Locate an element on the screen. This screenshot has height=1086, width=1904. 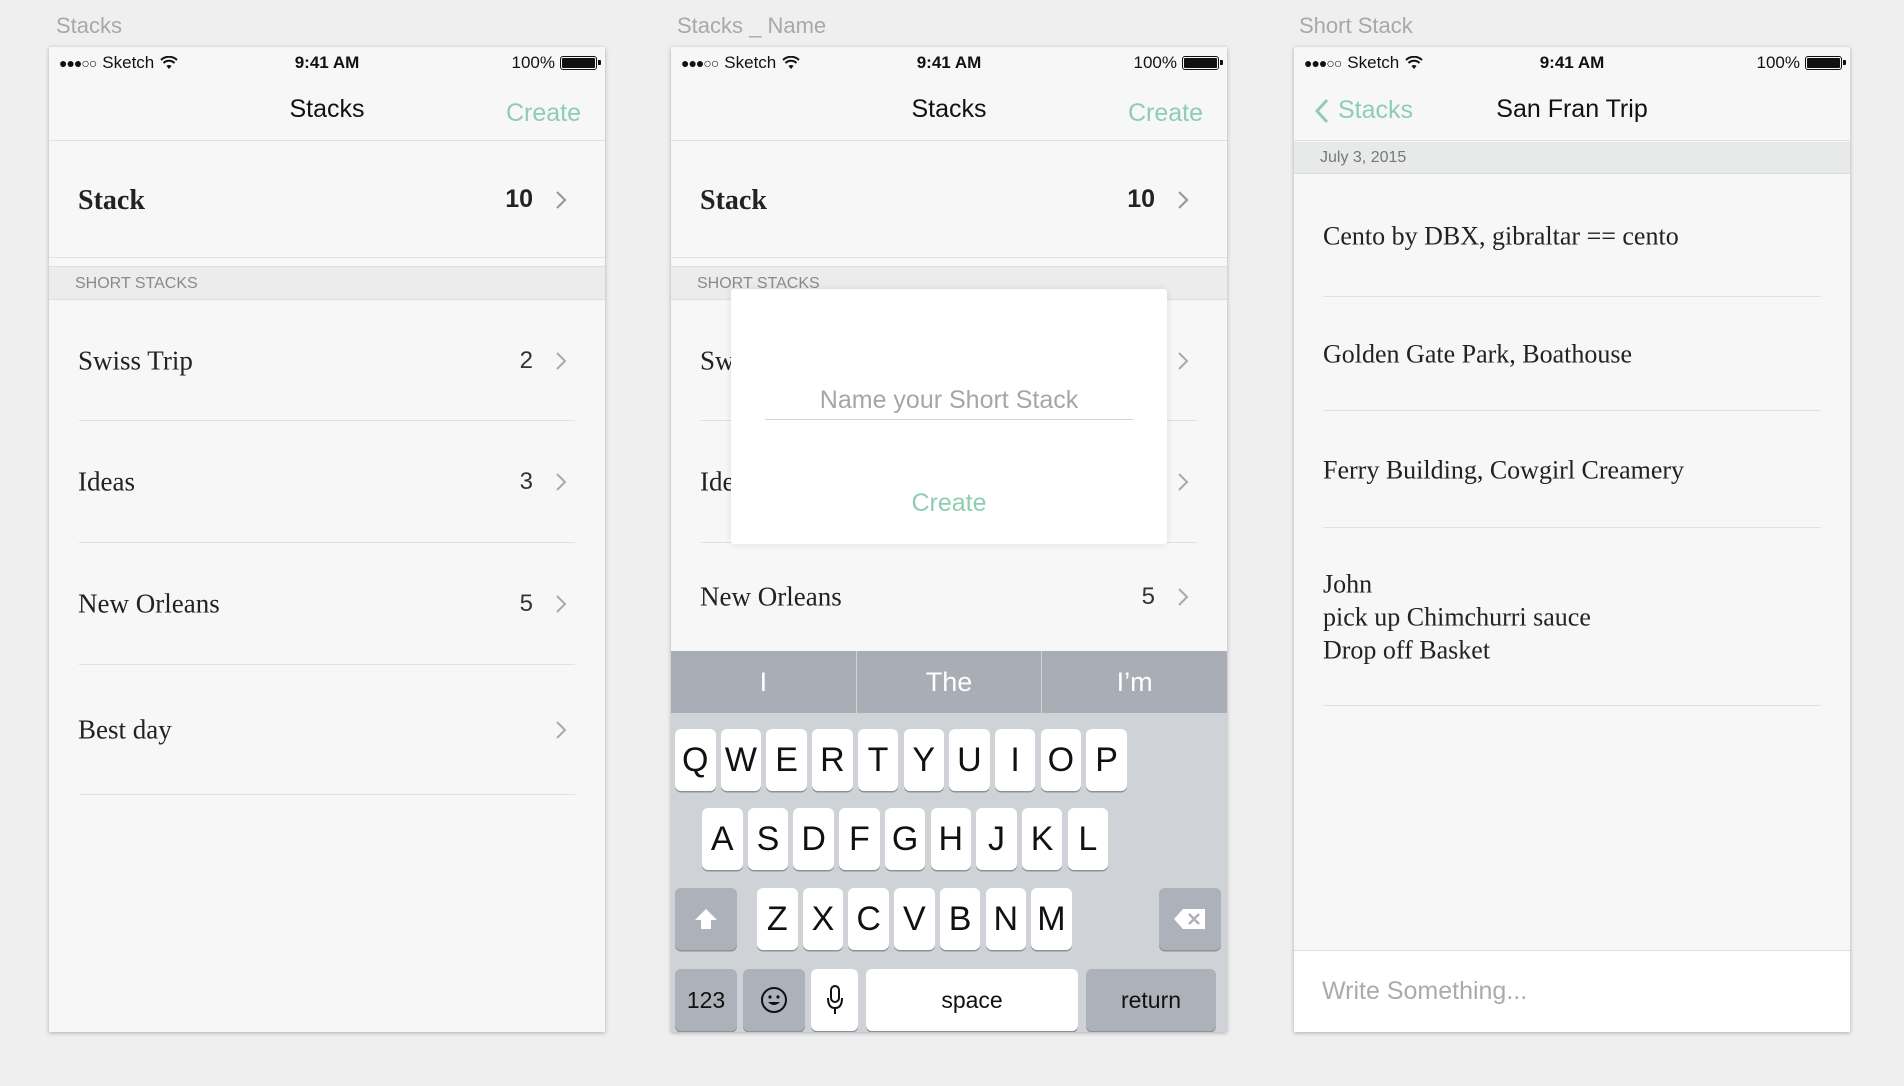
date-header: July 3, 2015 is located at coordinates (1572, 158).